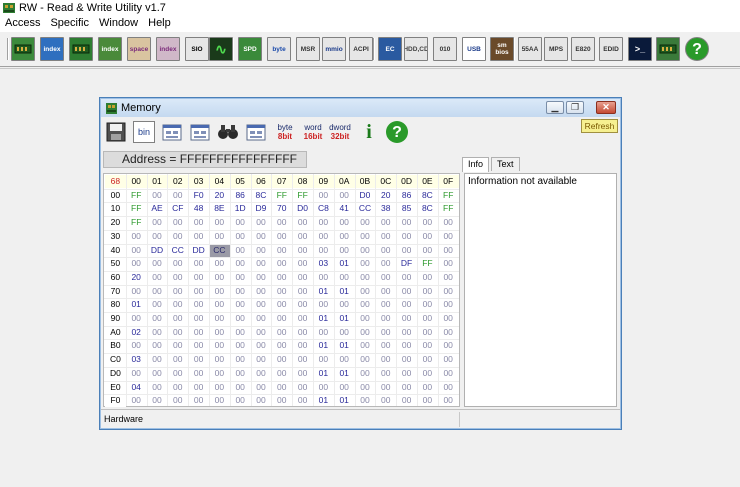  I want to click on tab-info: Info, so click(476, 164).